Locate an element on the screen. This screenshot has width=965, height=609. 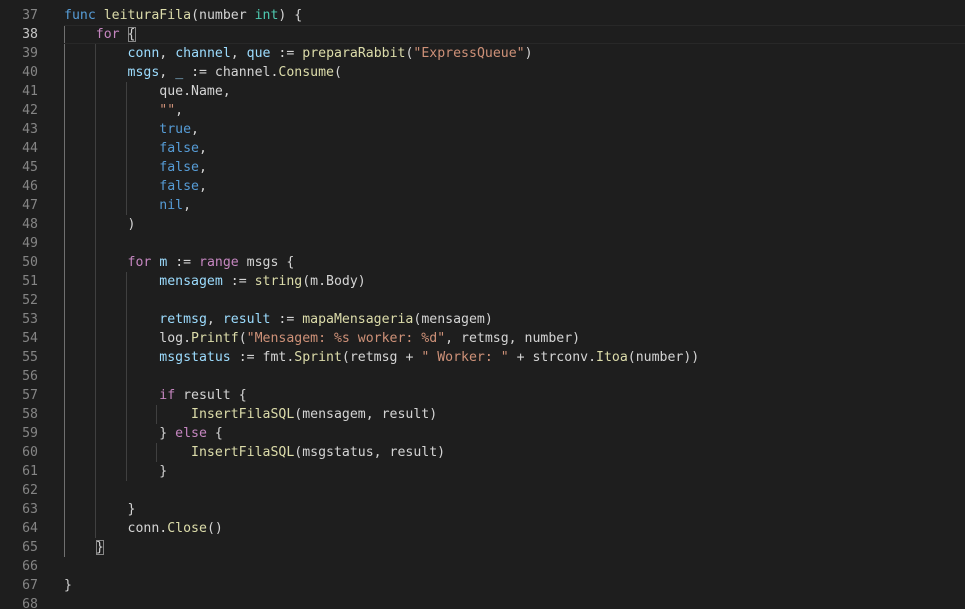
code-line: 58 InsertFilaSQL(mensagem, result) is located at coordinates (482, 414).